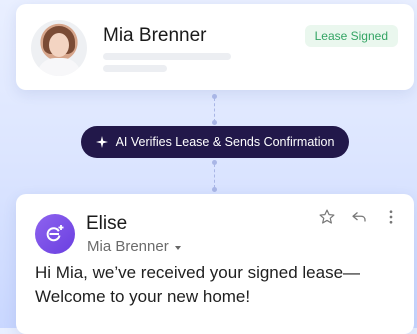 The width and height of the screenshot is (417, 334). Describe the element at coordinates (391, 217) in the screenshot. I see `more-icon` at that location.